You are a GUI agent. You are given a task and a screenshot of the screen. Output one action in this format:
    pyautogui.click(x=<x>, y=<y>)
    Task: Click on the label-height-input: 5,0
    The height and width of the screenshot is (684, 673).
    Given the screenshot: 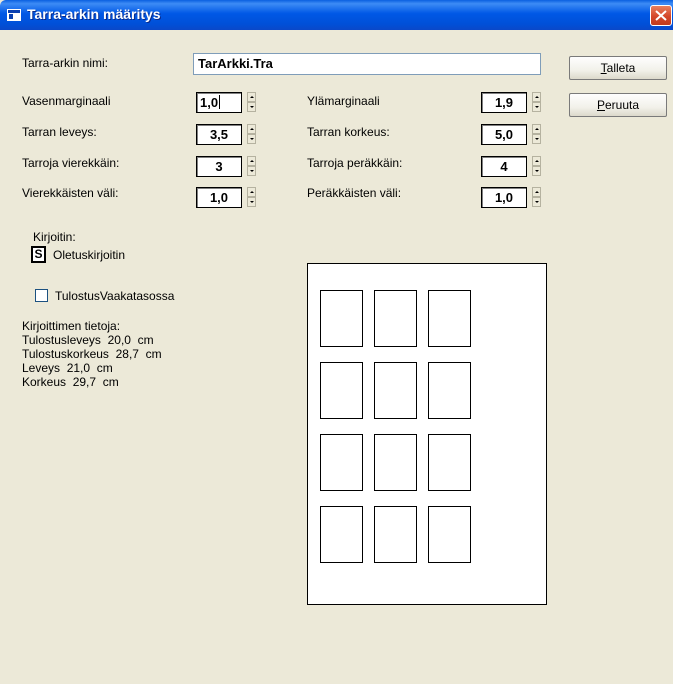 What is the action you would take?
    pyautogui.click(x=504, y=134)
    